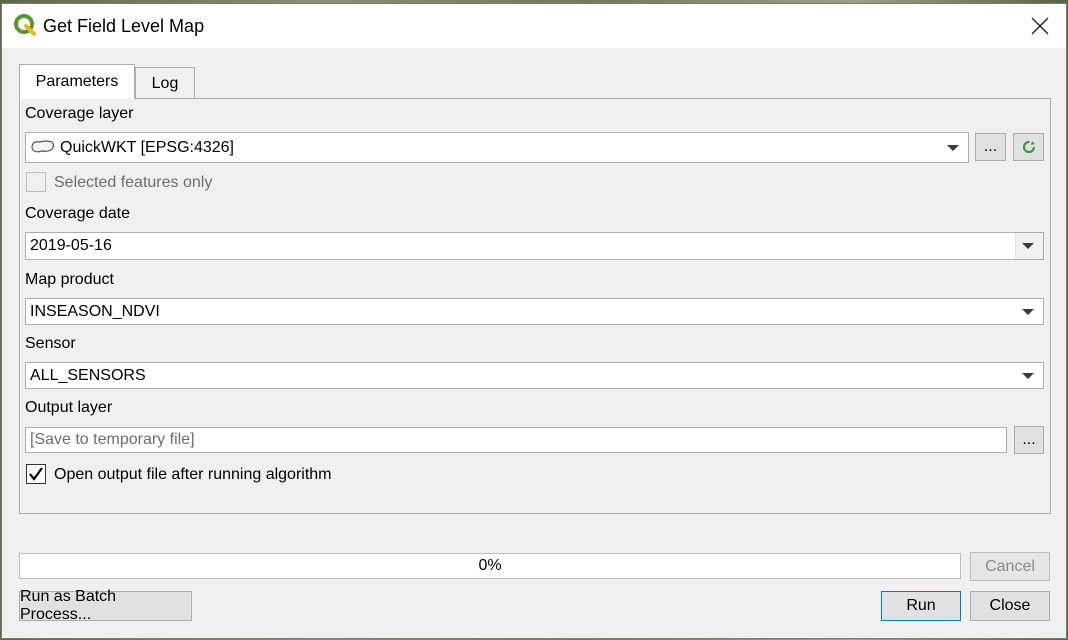 The width and height of the screenshot is (1068, 640). Describe the element at coordinates (124, 26) in the screenshot. I see `window-title: Get Field Level Map` at that location.